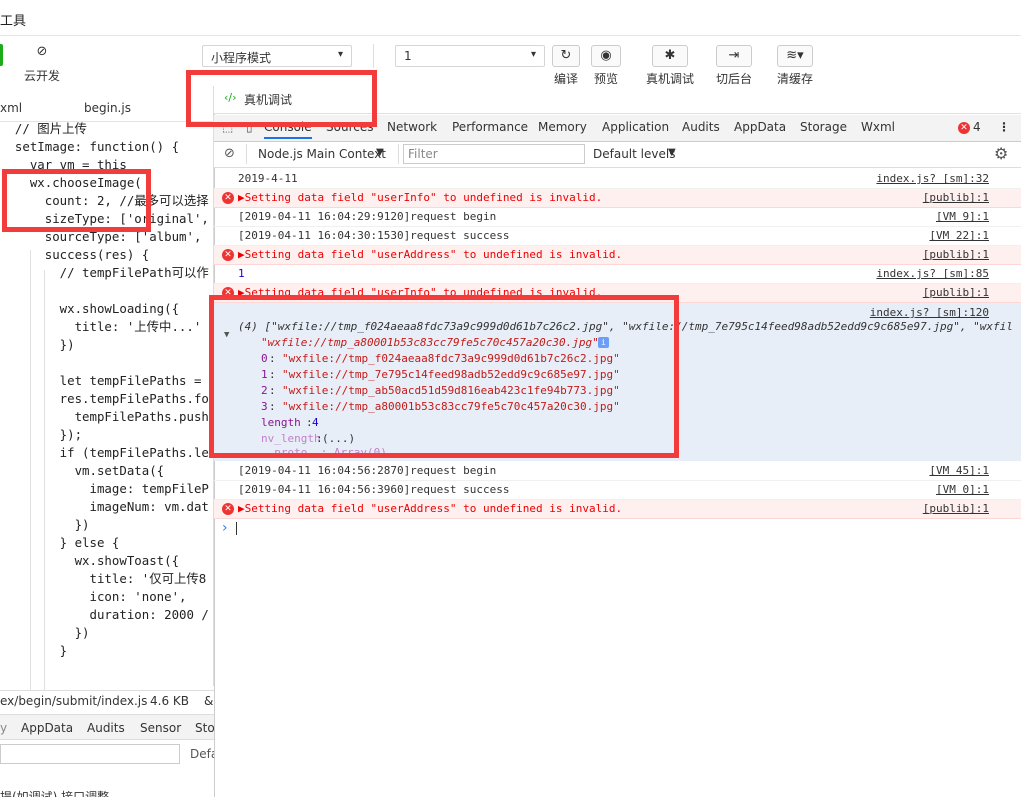 Image resolution: width=1021 pixels, height=797 pixels. What do you see at coordinates (228, 255) in the screenshot?
I see `error-icon: ✕` at bounding box center [228, 255].